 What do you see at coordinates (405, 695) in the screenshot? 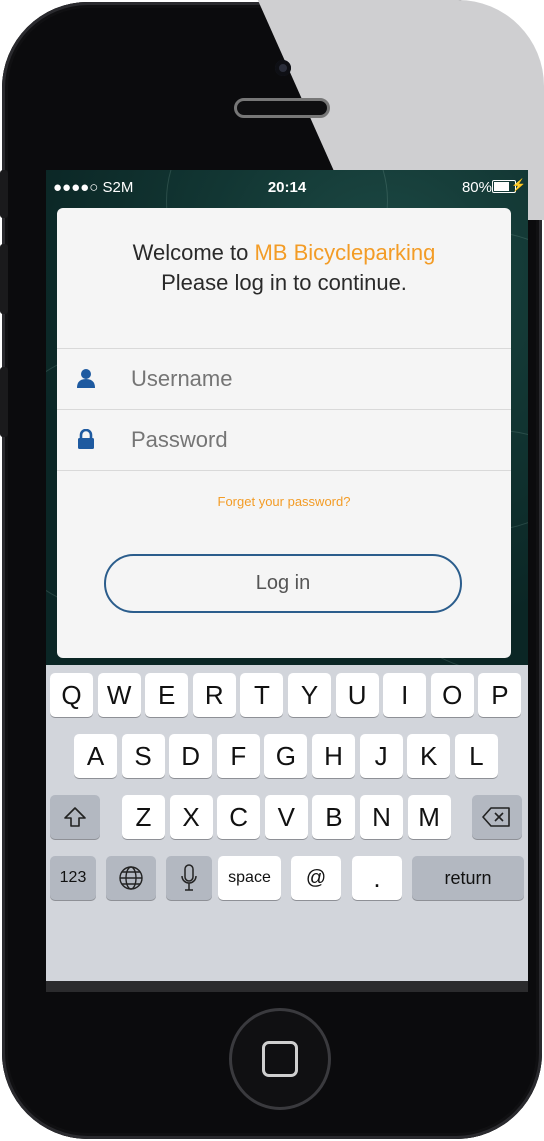
I see `key-i: I` at bounding box center [405, 695].